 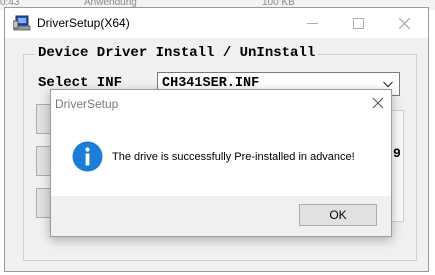 What do you see at coordinates (83, 23) in the screenshot?
I see `window-title: DriverSetup(X64)` at bounding box center [83, 23].